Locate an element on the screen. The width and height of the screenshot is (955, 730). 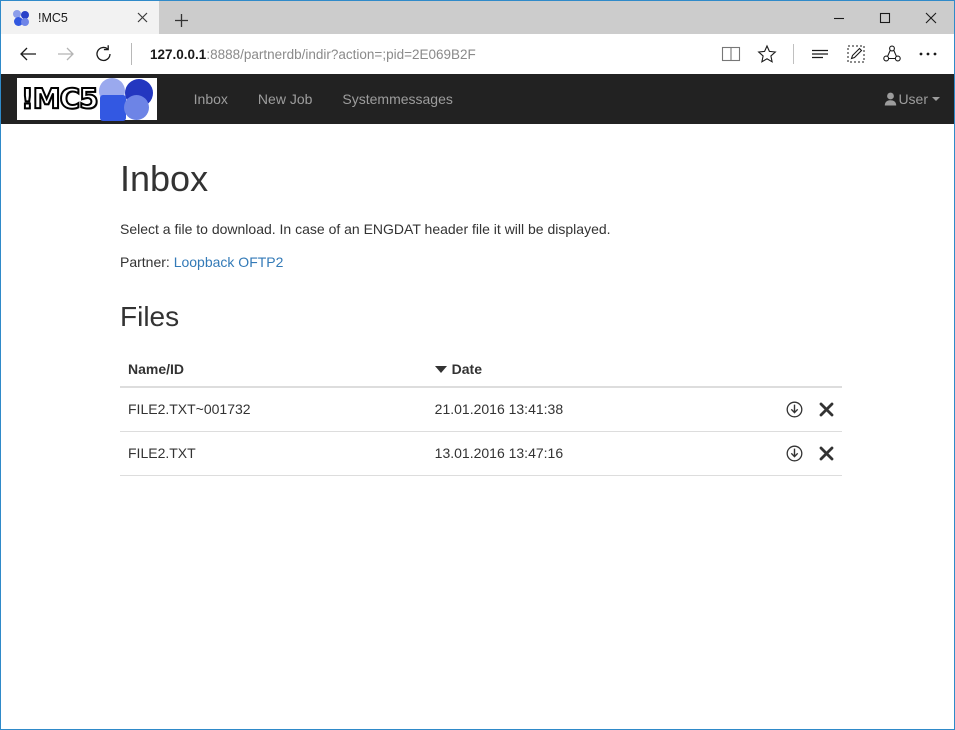
window-controls is located at coordinates (885, 17).